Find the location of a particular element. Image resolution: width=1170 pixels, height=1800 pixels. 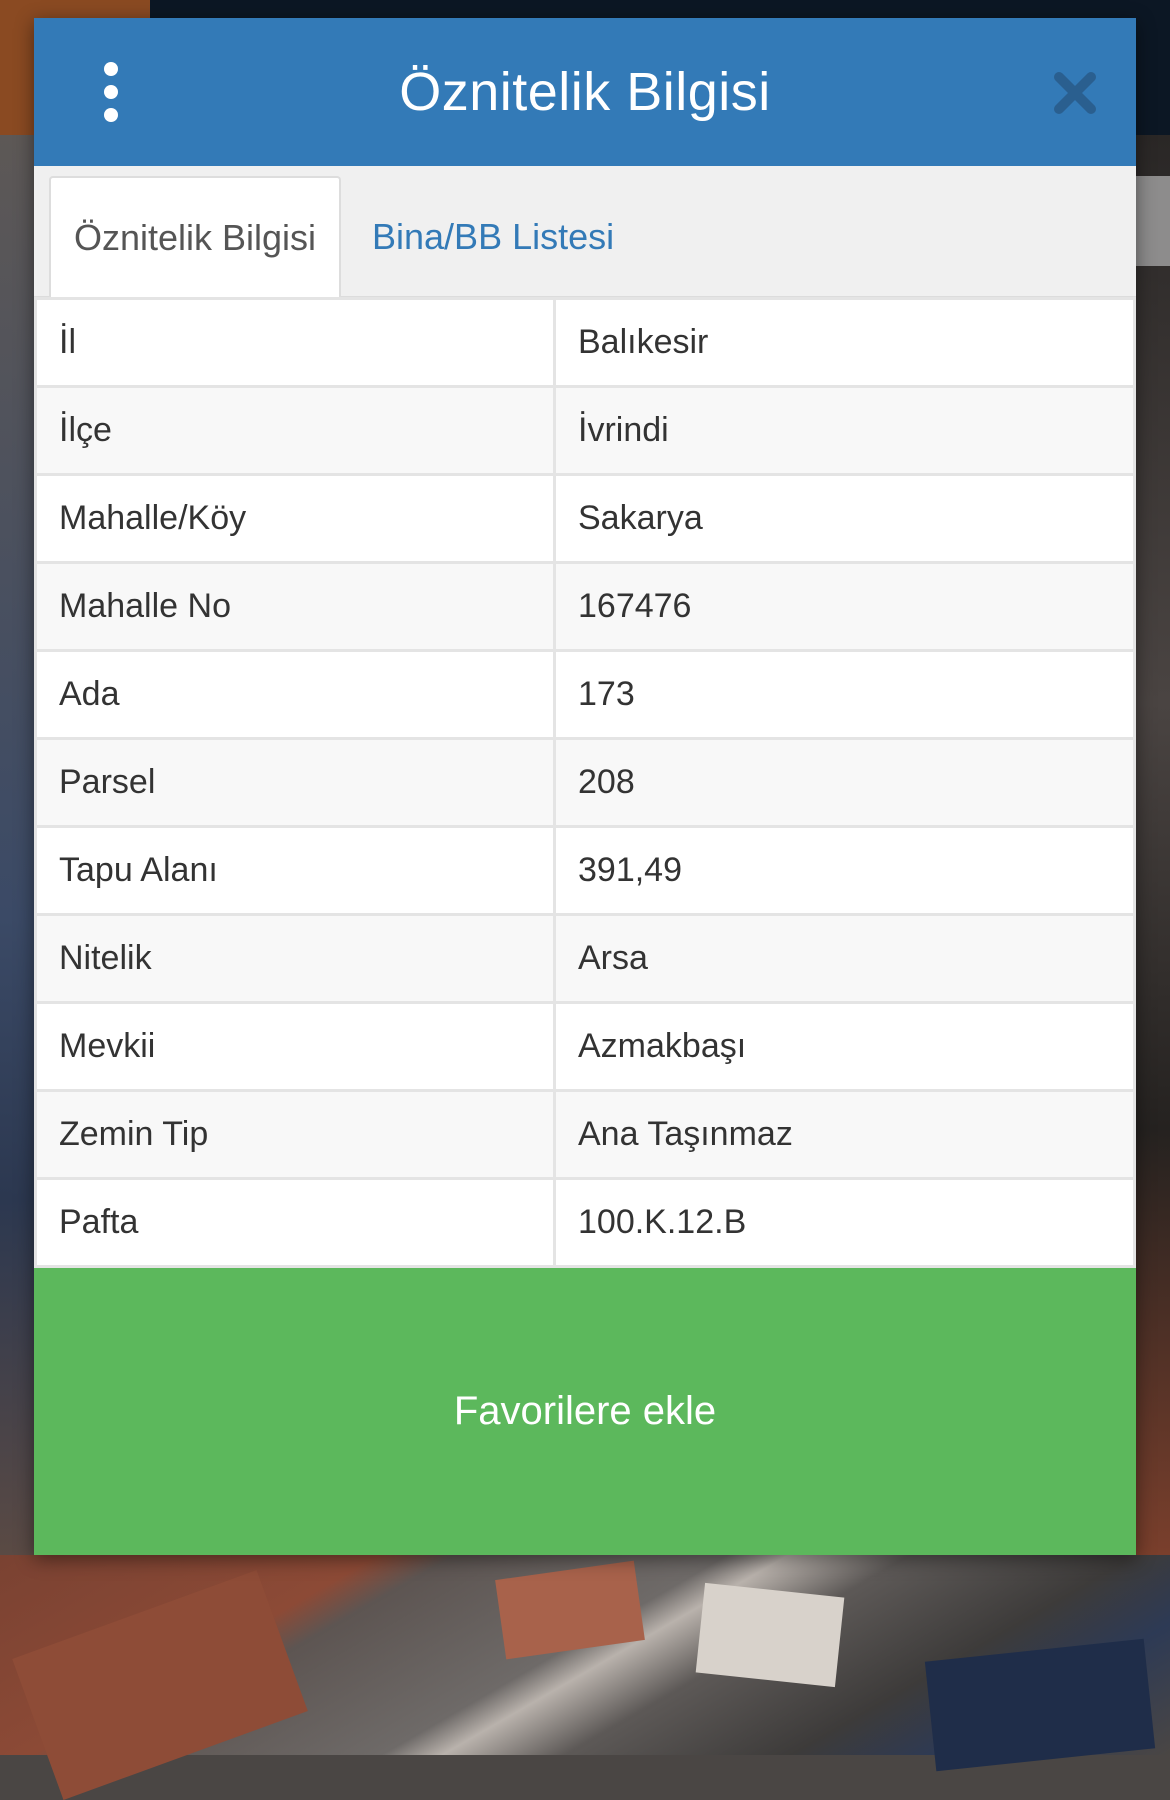

attribute-key: İlçe is located at coordinates (295, 430).